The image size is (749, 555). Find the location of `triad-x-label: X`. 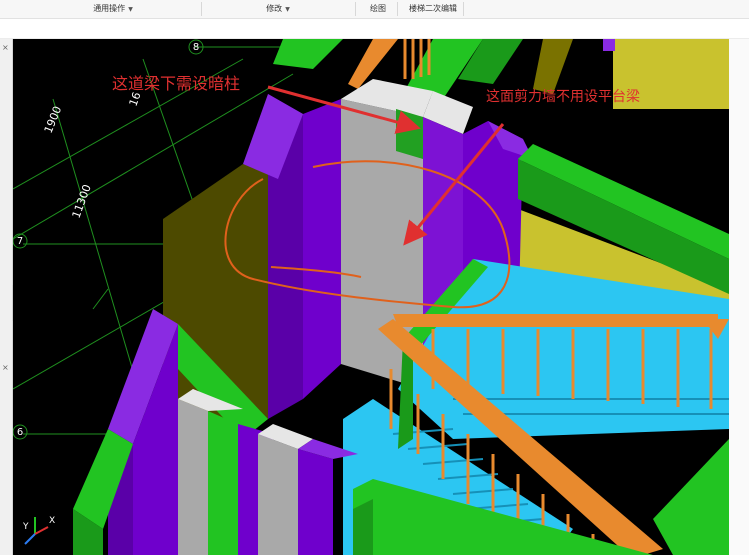

triad-x-label: X is located at coordinates (52, 521).